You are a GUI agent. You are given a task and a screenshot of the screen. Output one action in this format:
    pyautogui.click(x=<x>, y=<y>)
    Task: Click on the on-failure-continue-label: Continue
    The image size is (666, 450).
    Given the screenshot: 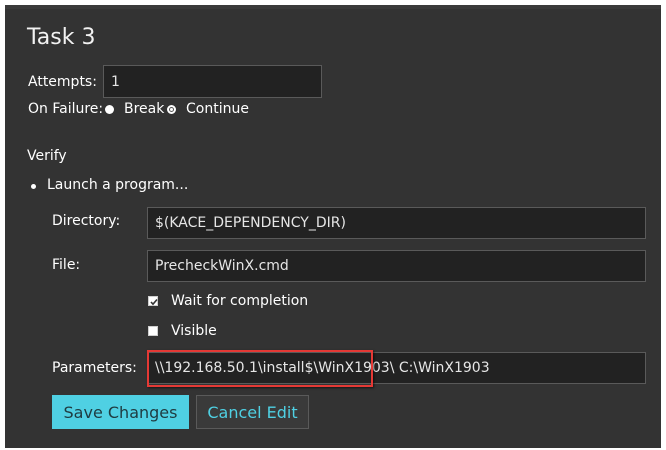 What is the action you would take?
    pyautogui.click(x=217, y=109)
    